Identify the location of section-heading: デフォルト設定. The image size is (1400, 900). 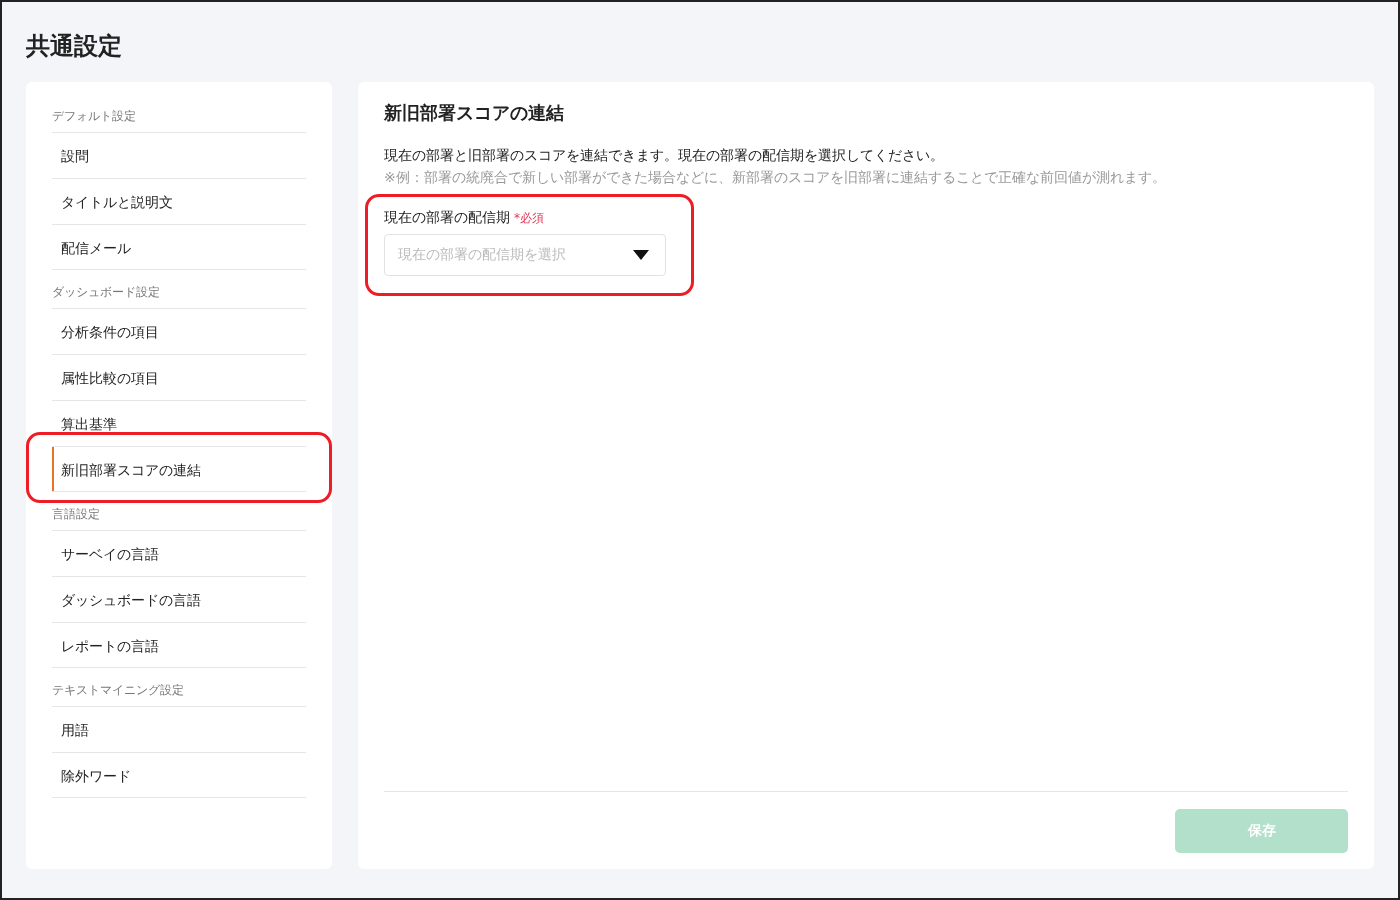
(94, 116).